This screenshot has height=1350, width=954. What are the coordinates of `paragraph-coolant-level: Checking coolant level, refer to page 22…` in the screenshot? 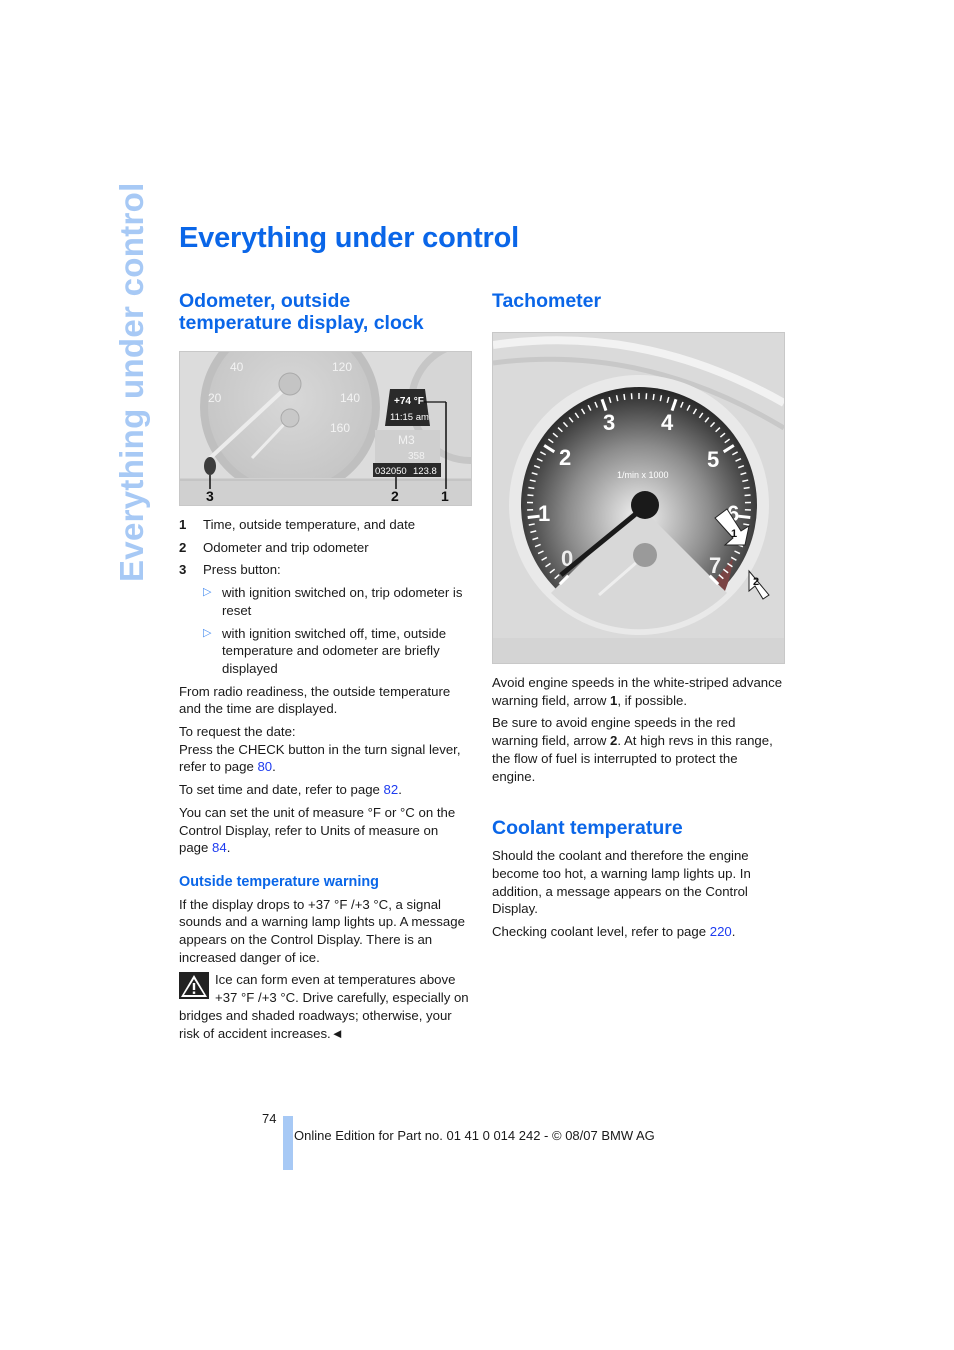 It's located at (614, 932).